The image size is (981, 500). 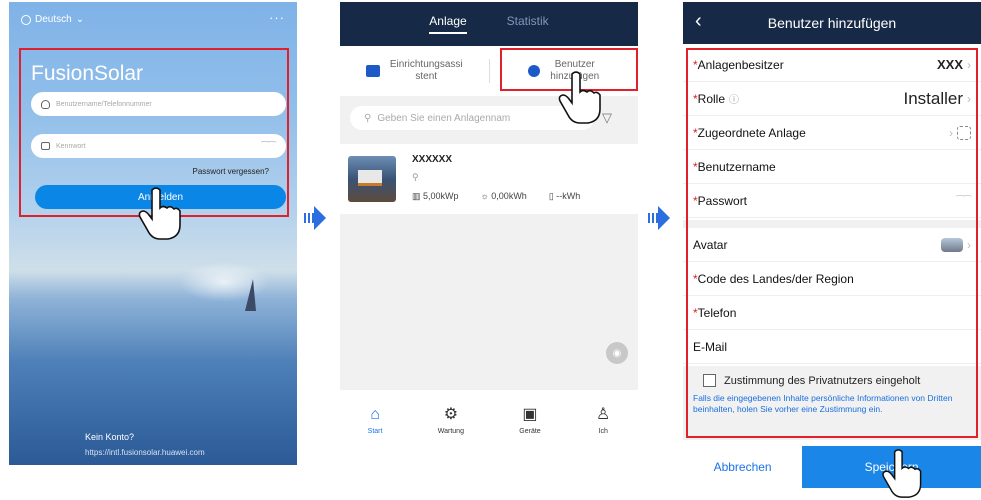 I want to click on globe-icon, so click(x=26, y=19).